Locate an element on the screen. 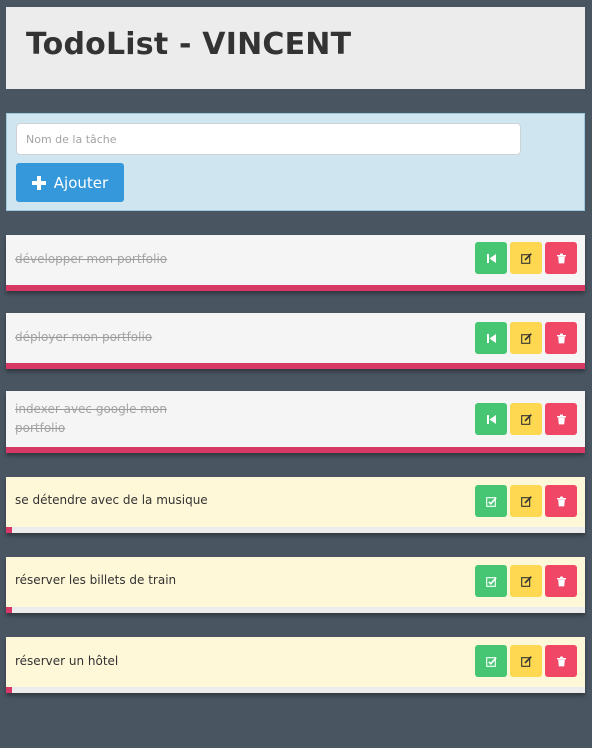  task-label: développer mon portfolio is located at coordinates (91, 259).